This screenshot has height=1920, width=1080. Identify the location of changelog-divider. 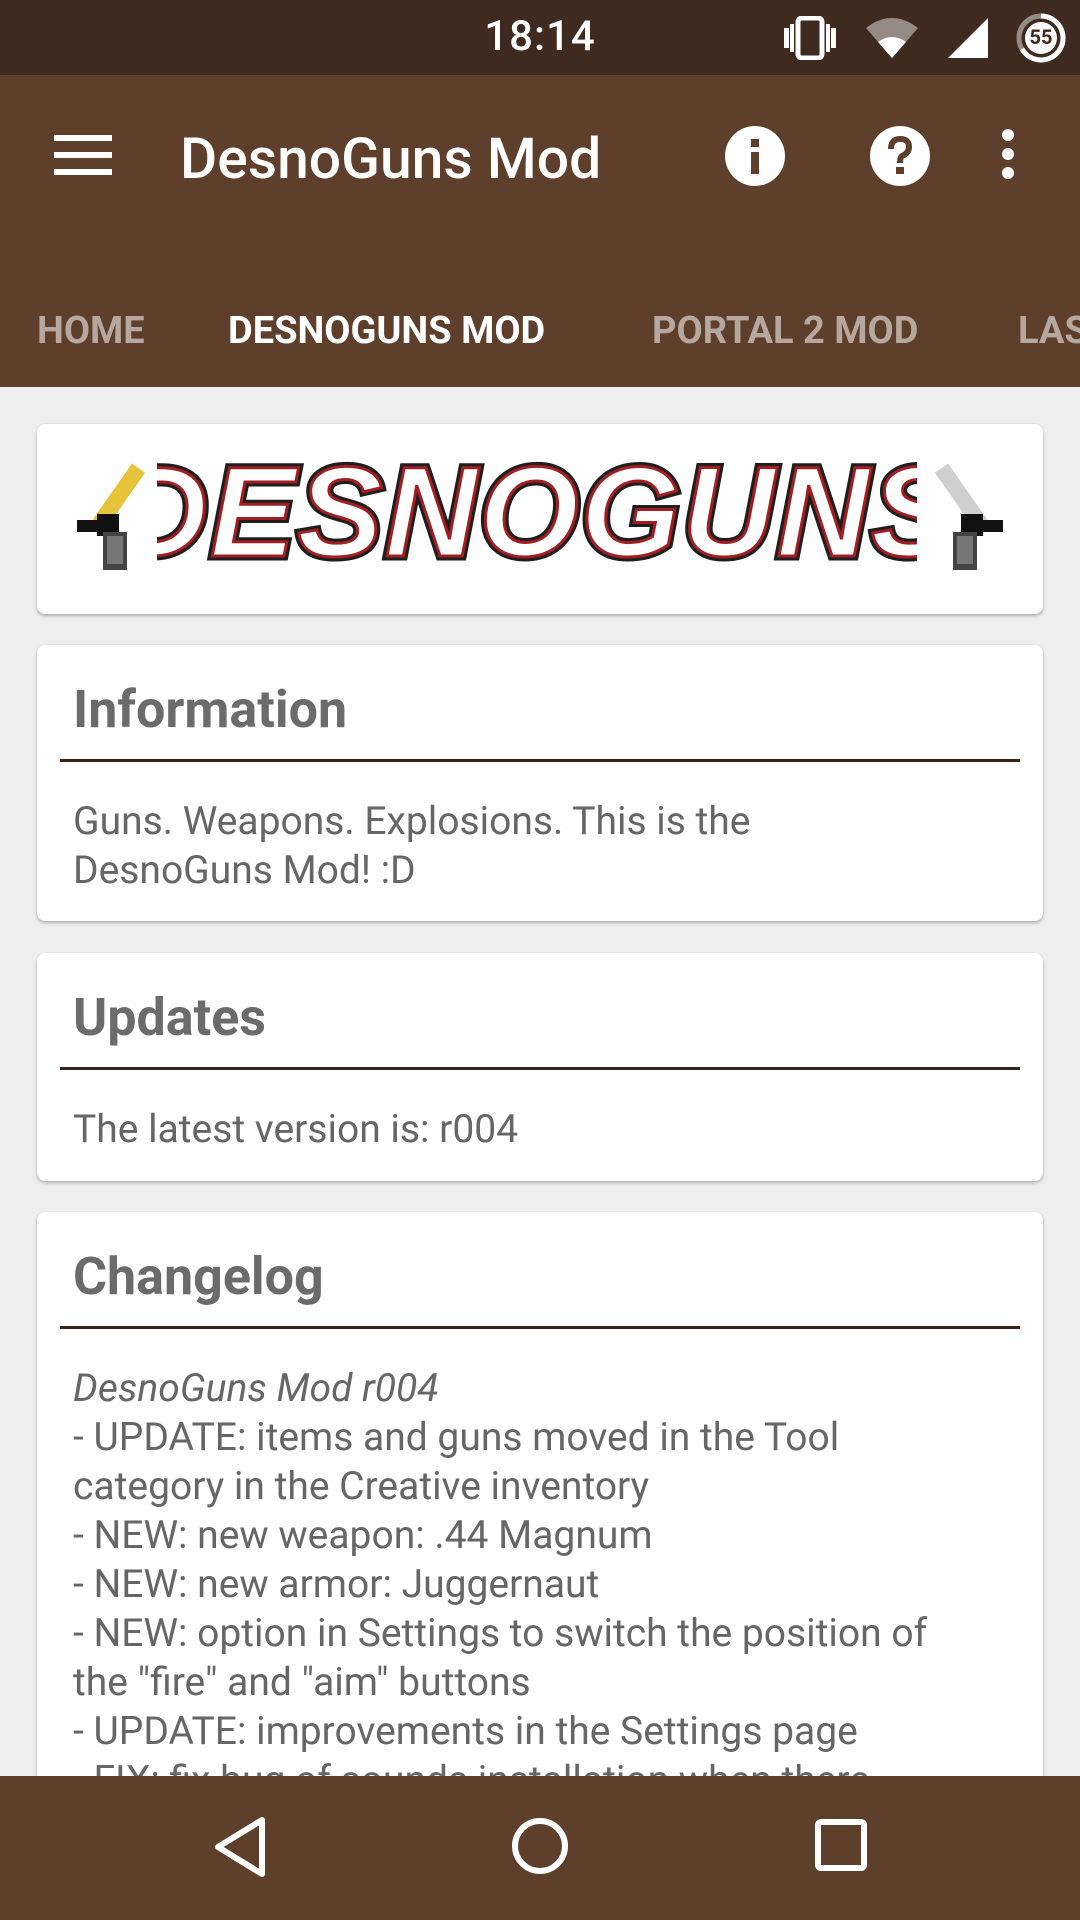
(540, 1327).